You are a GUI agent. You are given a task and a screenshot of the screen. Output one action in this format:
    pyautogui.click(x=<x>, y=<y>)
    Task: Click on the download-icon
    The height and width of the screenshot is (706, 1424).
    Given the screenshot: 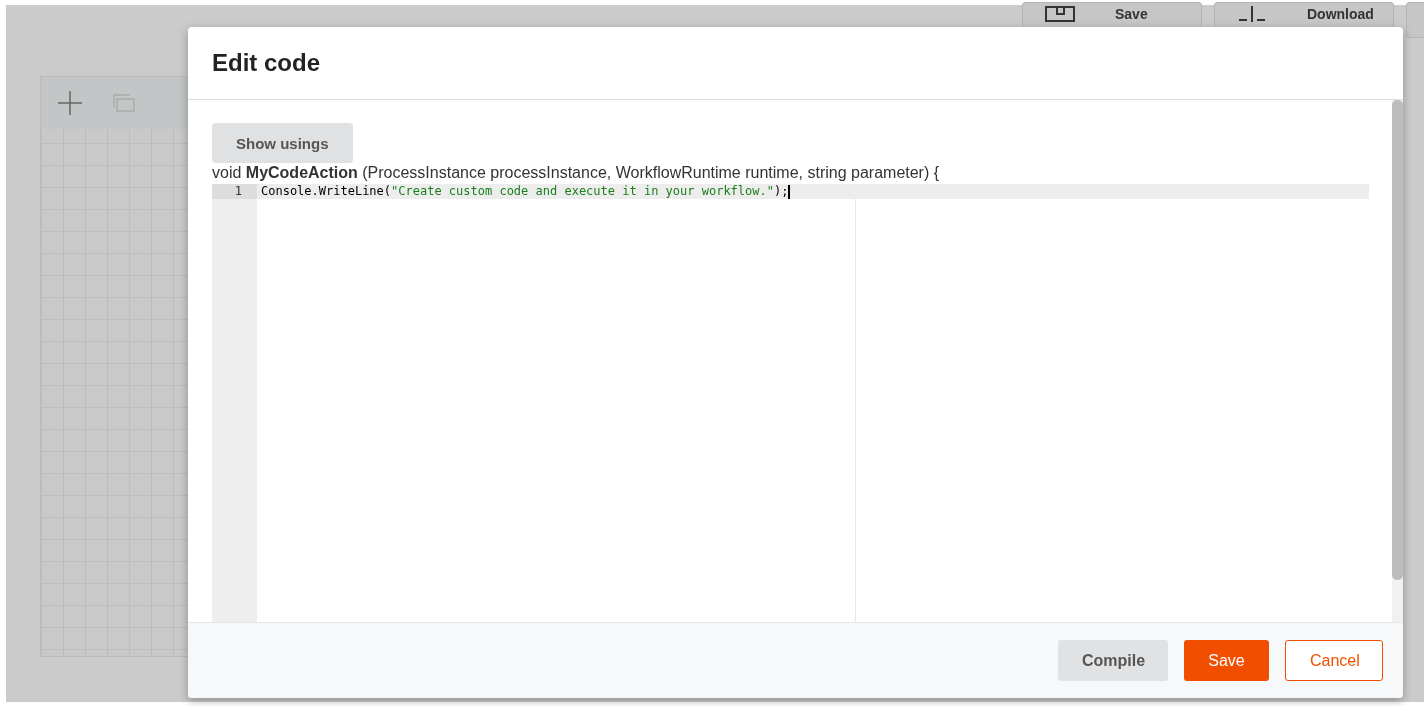 What is the action you would take?
    pyautogui.click(x=1252, y=14)
    